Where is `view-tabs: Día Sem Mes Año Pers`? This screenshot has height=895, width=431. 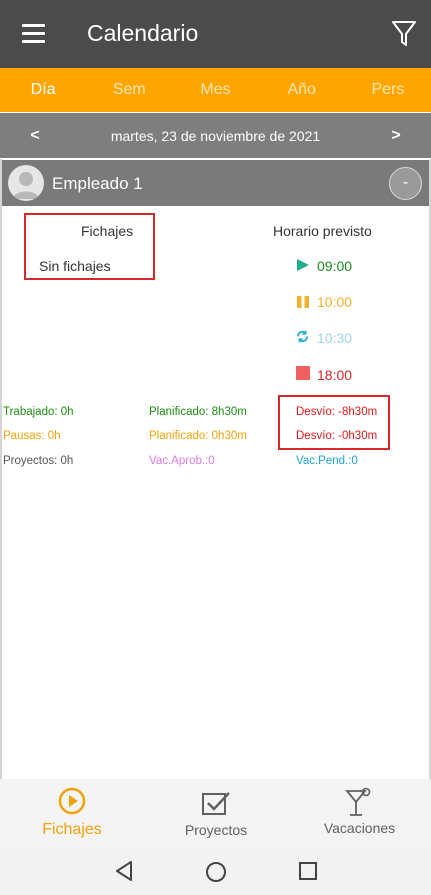
view-tabs: Día Sem Mes Año Pers is located at coordinates (215, 90).